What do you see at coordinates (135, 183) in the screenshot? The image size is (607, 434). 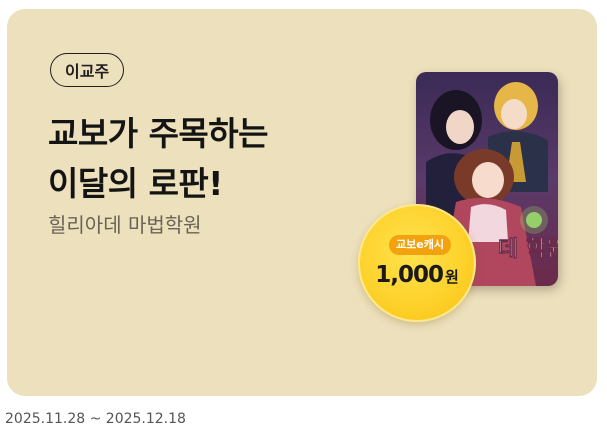 I see `headline-line-2: 이달의 로판!` at bounding box center [135, 183].